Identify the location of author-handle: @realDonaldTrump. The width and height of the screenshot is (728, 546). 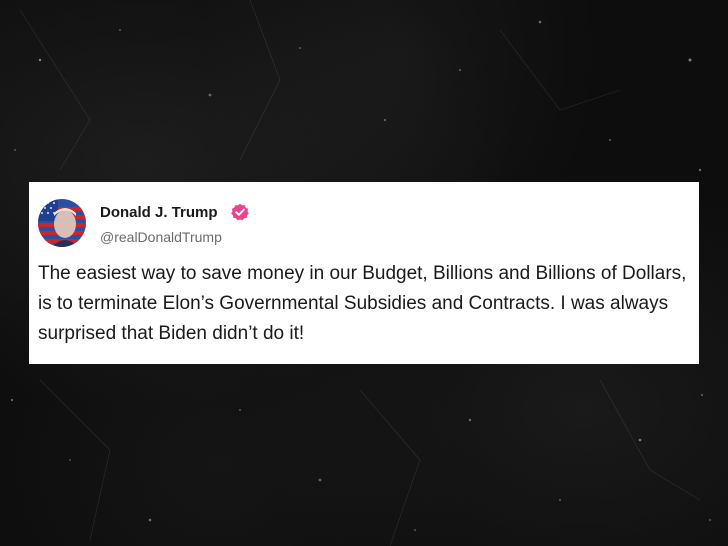
(161, 237).